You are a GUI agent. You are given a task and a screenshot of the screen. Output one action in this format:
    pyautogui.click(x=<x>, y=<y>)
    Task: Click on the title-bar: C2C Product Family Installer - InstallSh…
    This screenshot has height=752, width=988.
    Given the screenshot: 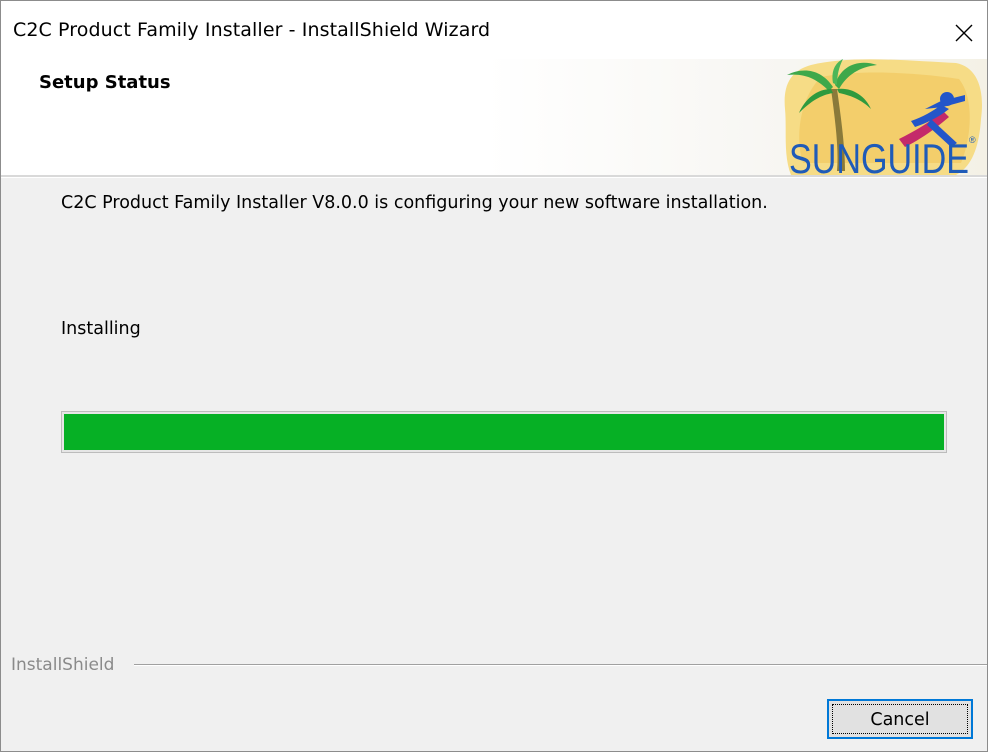 What is the action you would take?
    pyautogui.click(x=494, y=30)
    